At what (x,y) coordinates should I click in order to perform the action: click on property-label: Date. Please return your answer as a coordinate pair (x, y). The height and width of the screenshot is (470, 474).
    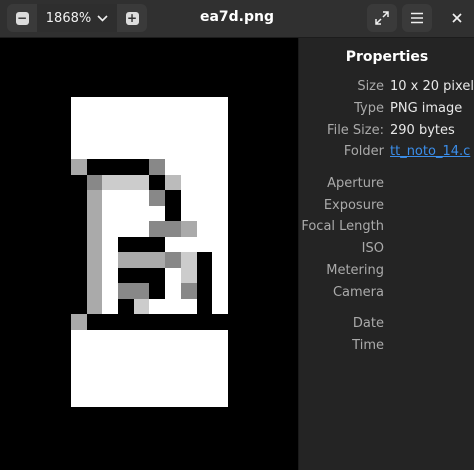
    Looking at the image, I should click on (368, 323).